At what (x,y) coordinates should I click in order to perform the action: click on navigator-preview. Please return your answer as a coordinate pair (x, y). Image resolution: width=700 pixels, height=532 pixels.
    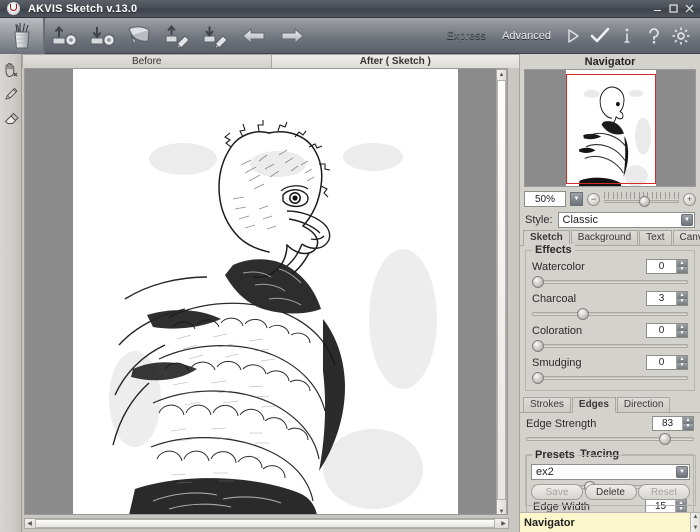
    Looking at the image, I should click on (610, 128).